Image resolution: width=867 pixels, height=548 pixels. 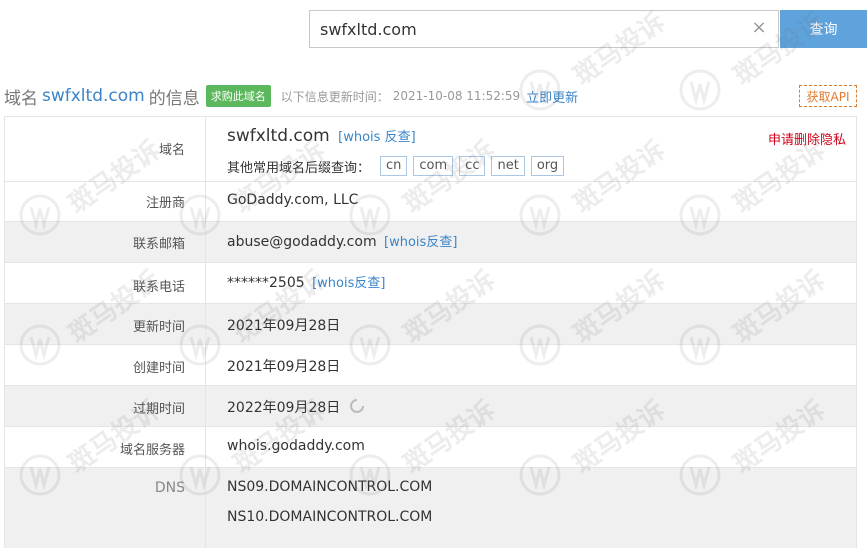 What do you see at coordinates (105, 365) in the screenshot?
I see `created-label: 创建时间` at bounding box center [105, 365].